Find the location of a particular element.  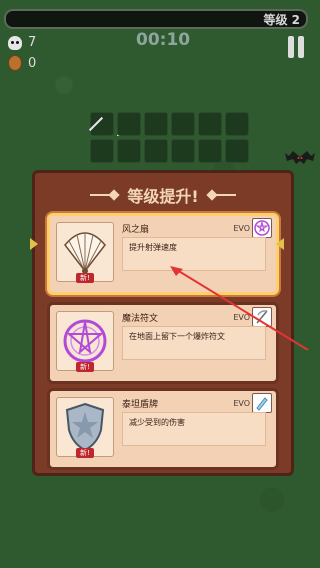

weapon-slot-sword: 1 is located at coordinates (105, 125).